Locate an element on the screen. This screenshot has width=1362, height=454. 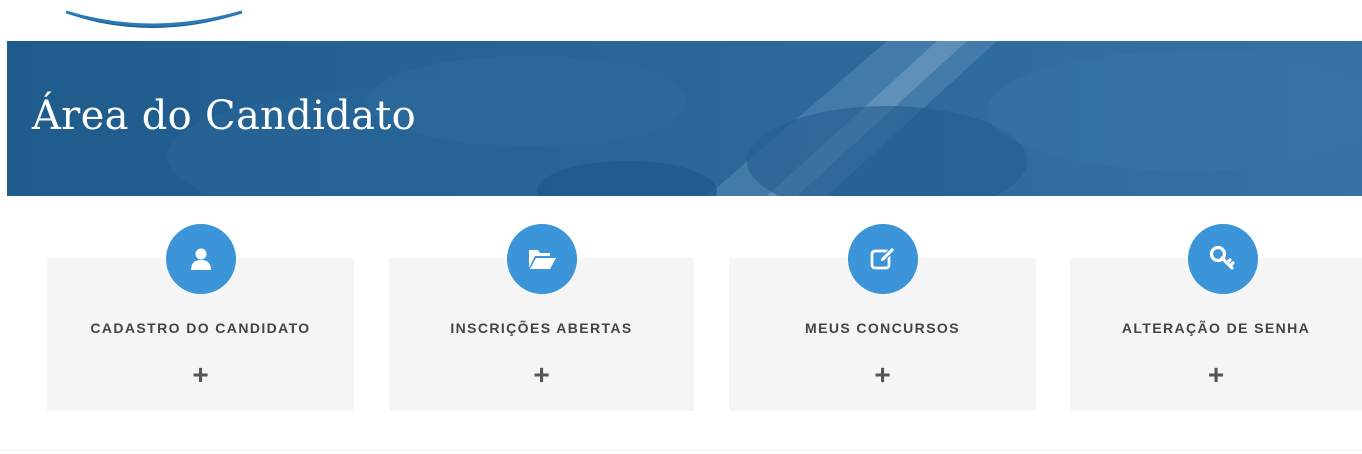
card-label: MEUS CONCURSOS is located at coordinates (882, 328).